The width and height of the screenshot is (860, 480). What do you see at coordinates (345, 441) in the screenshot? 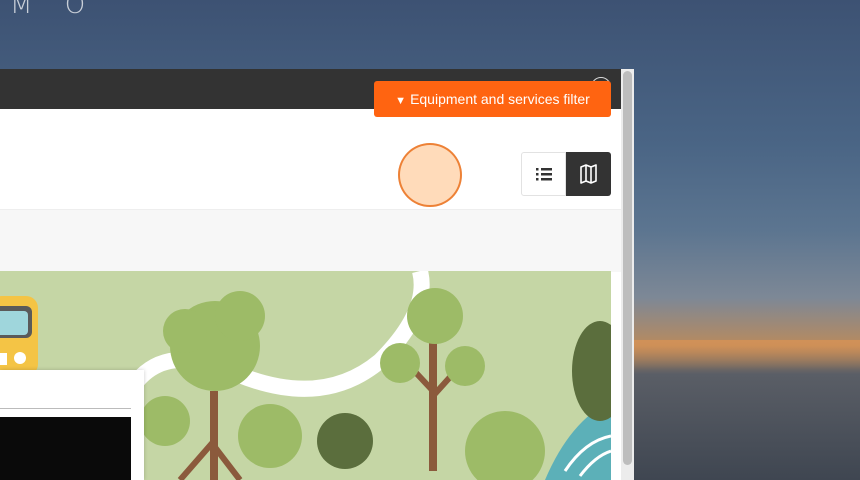
I see `bush-dark` at bounding box center [345, 441].